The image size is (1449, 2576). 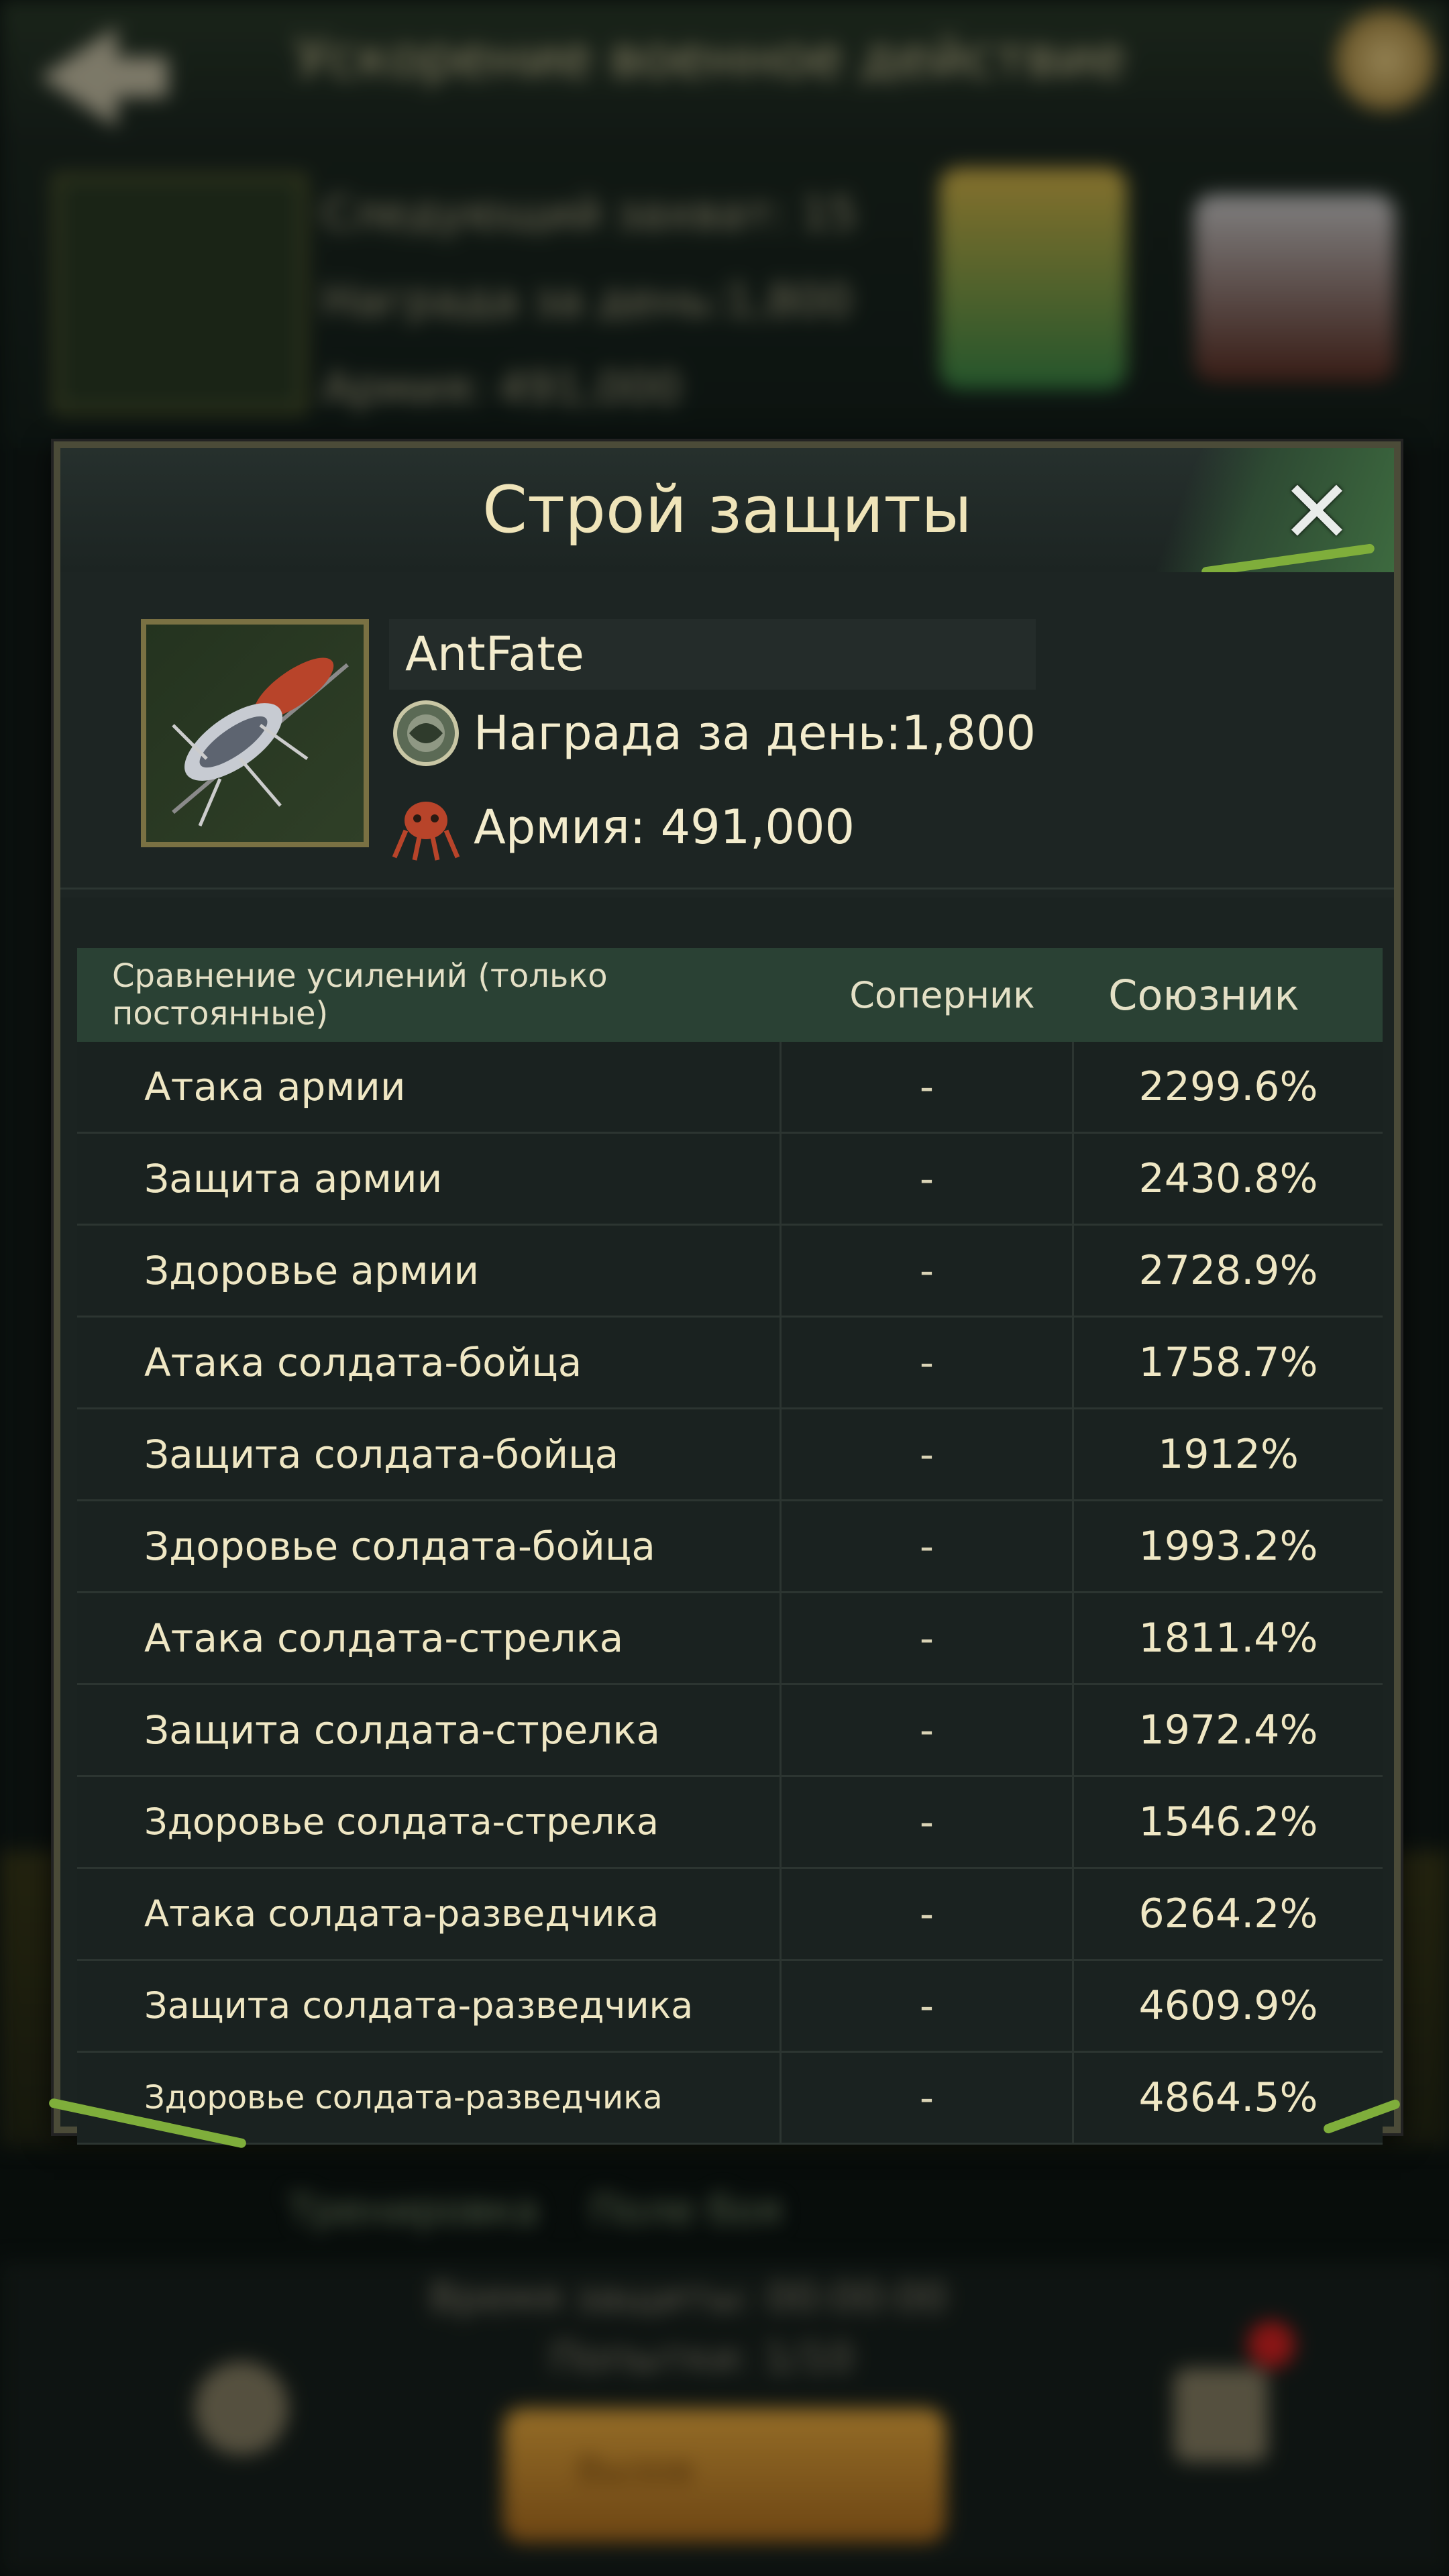 I want to click on boost-name-cell: Защита солдата-разведчика, so click(x=429, y=2006).